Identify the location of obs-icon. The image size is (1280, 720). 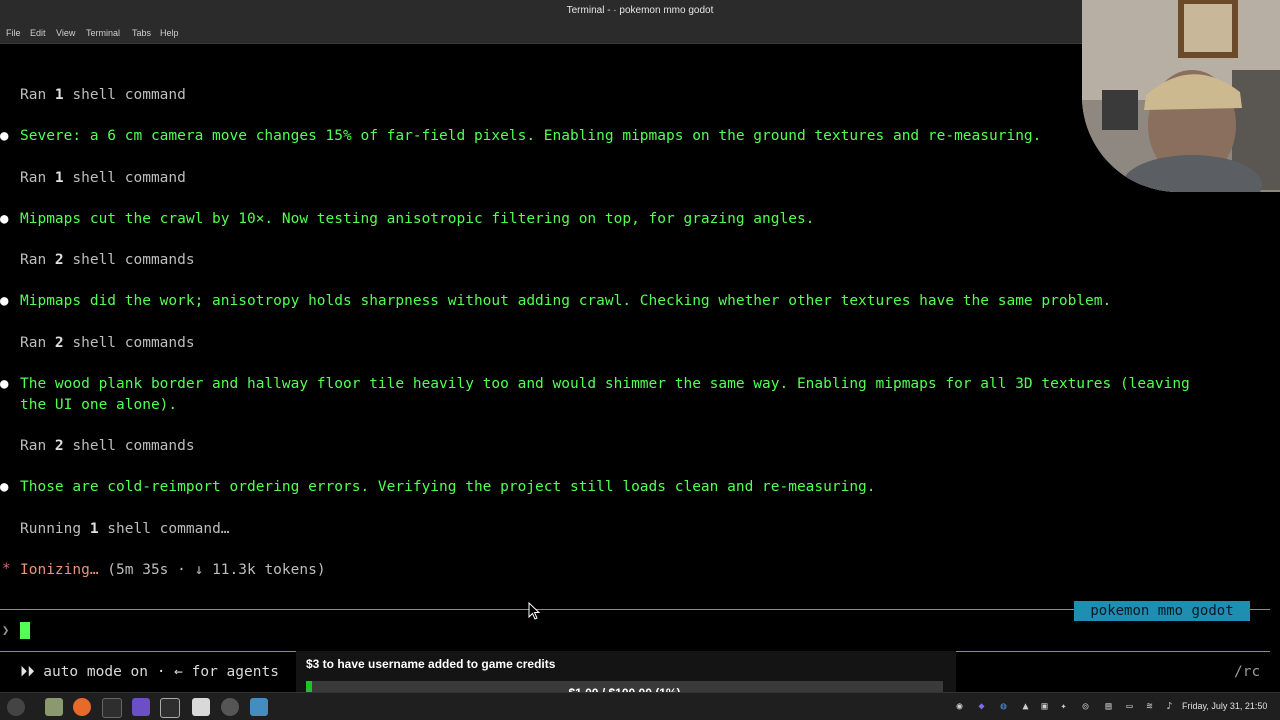
(141, 707).